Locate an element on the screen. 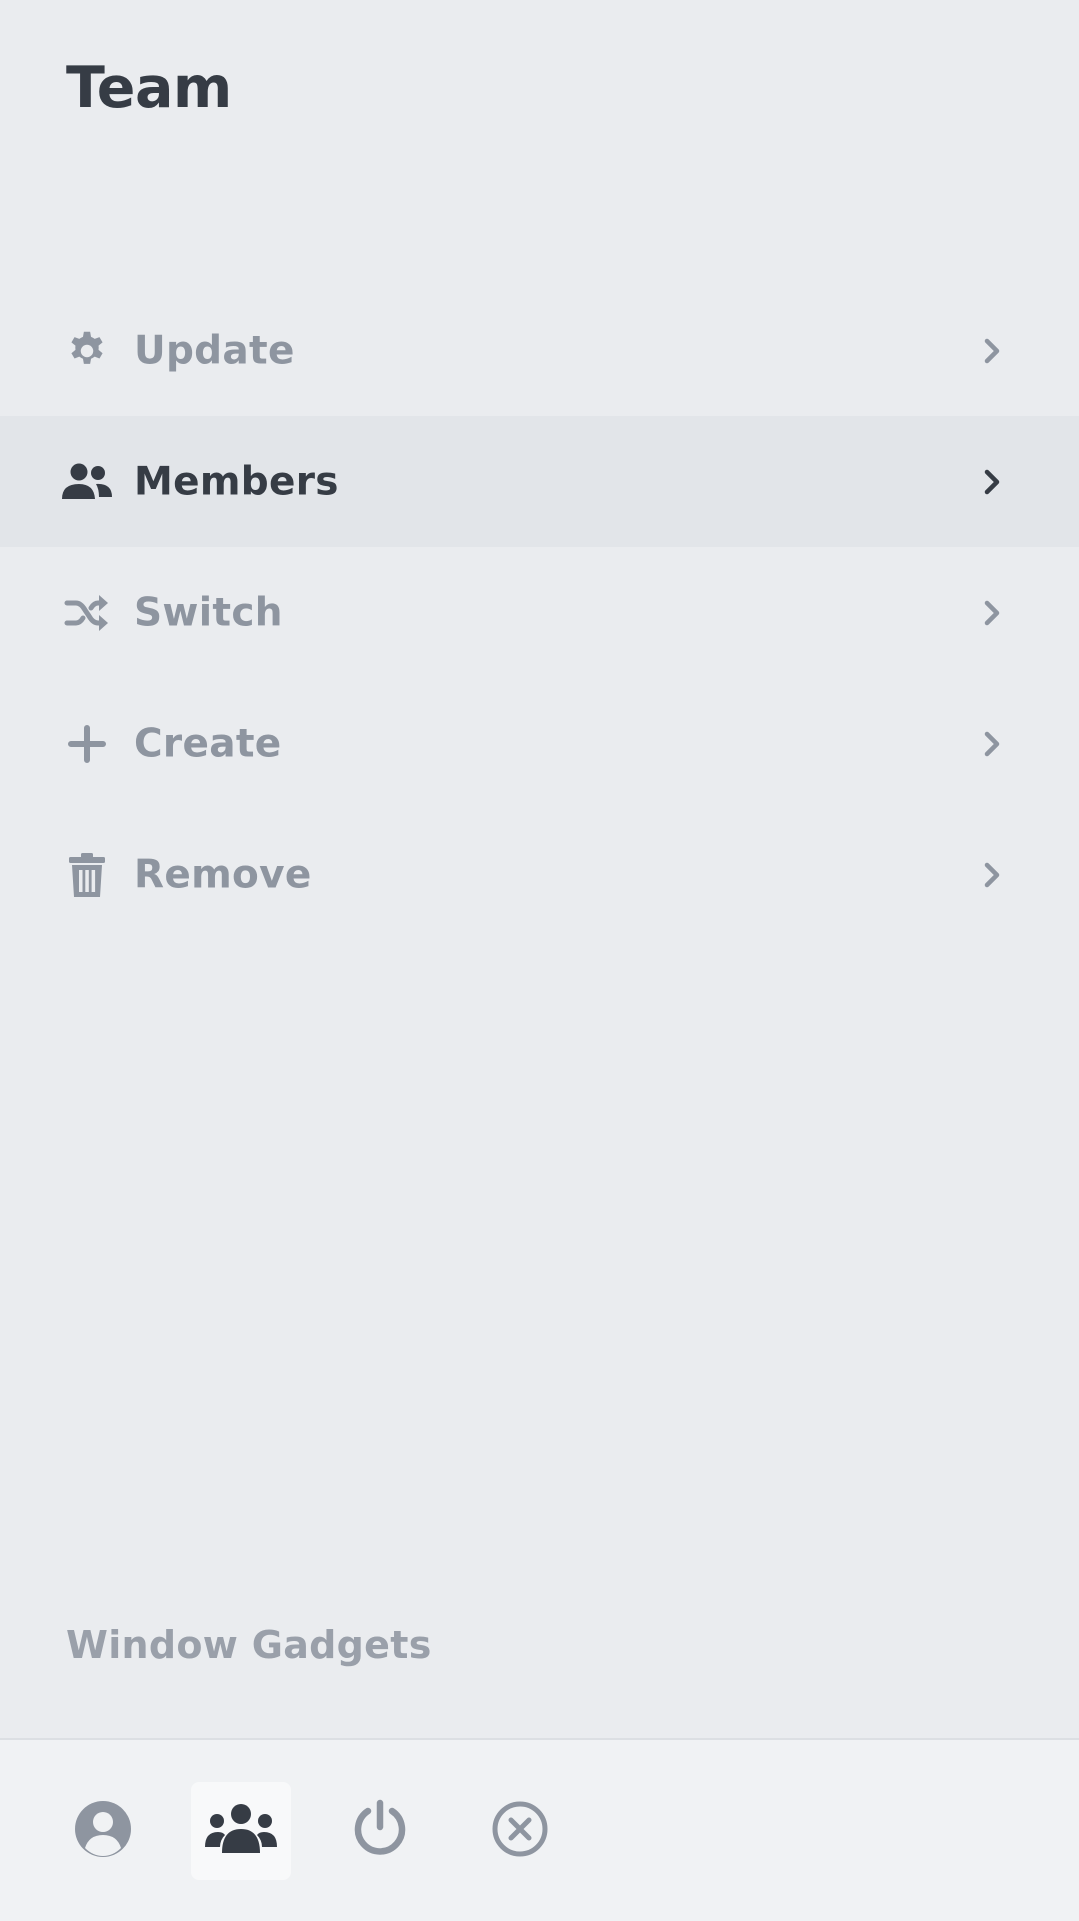  team-button is located at coordinates (241, 1831).